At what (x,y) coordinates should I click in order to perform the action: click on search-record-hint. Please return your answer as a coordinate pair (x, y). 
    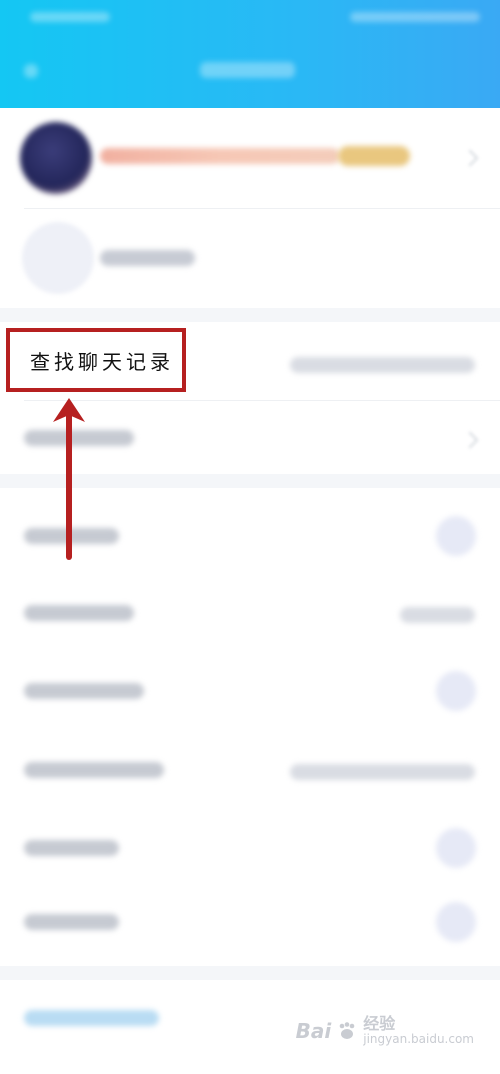
    Looking at the image, I should click on (382, 365).